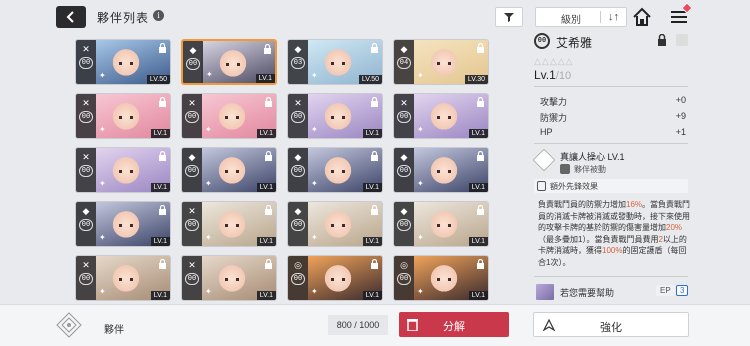  Describe the element at coordinates (552, 75) in the screenshot. I see `partner-level: Lv.1/10` at that location.